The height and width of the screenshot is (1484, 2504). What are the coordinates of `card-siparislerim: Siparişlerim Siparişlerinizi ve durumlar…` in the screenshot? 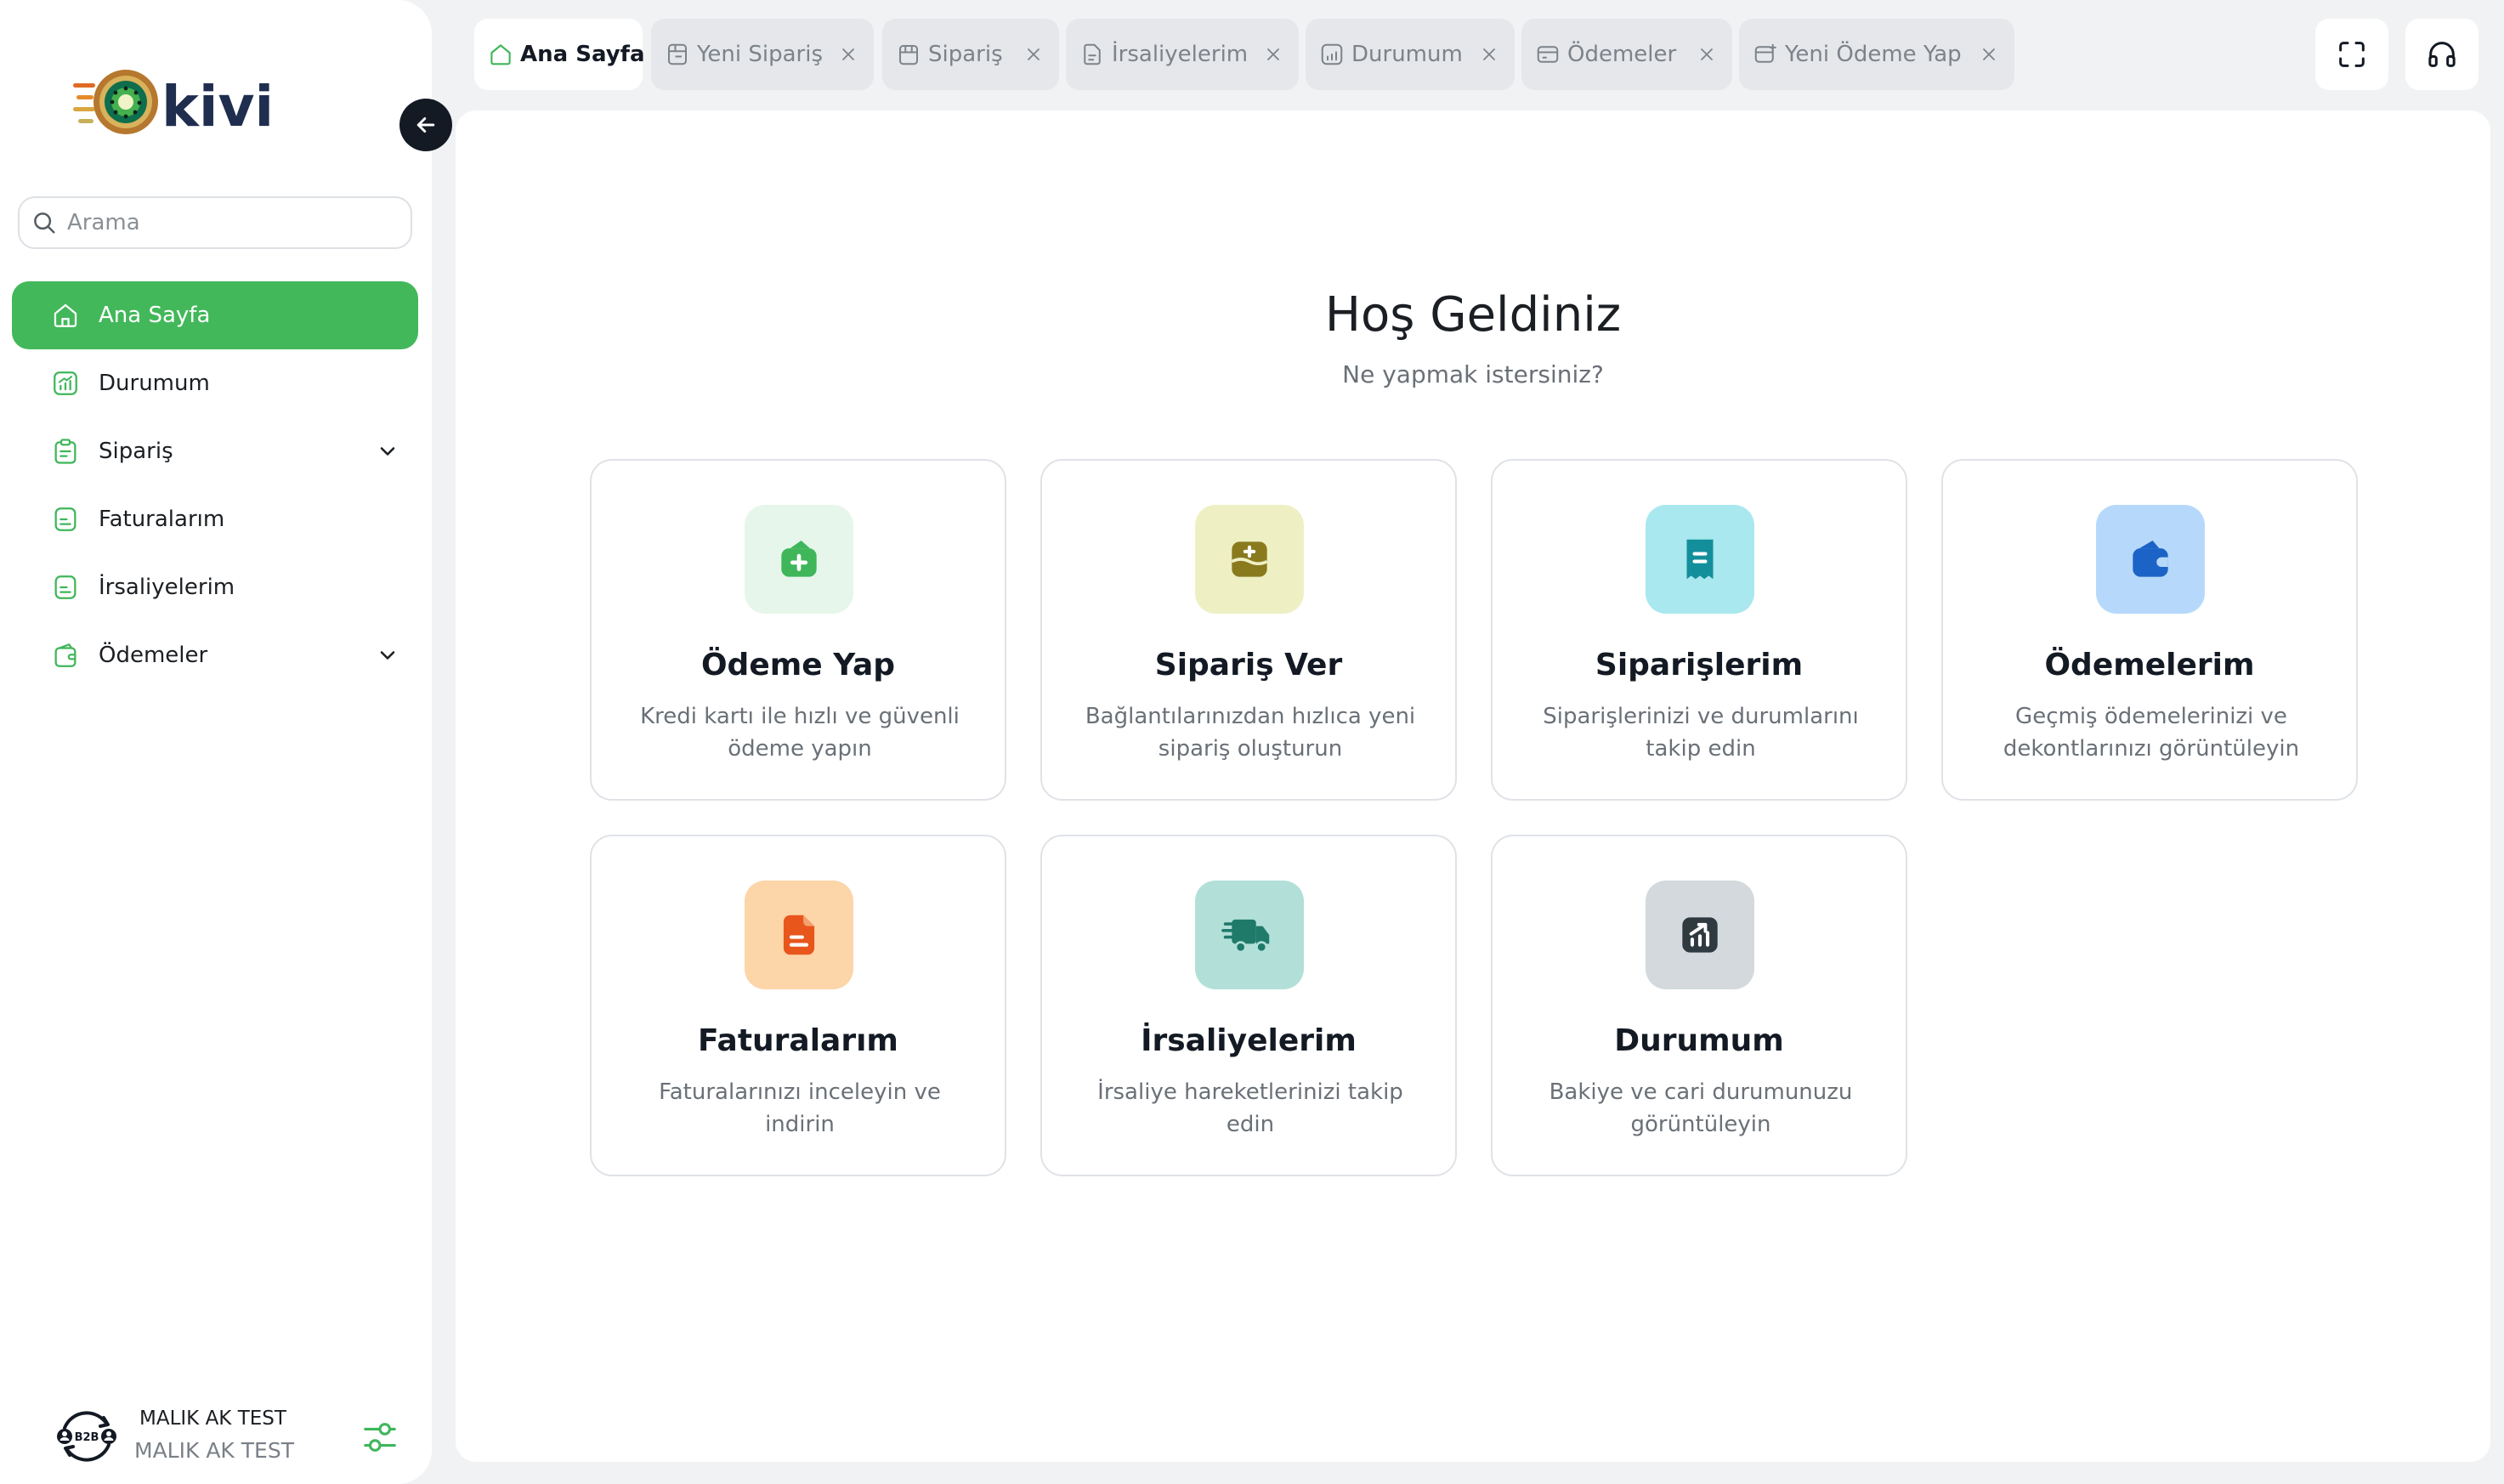 It's located at (1699, 630).